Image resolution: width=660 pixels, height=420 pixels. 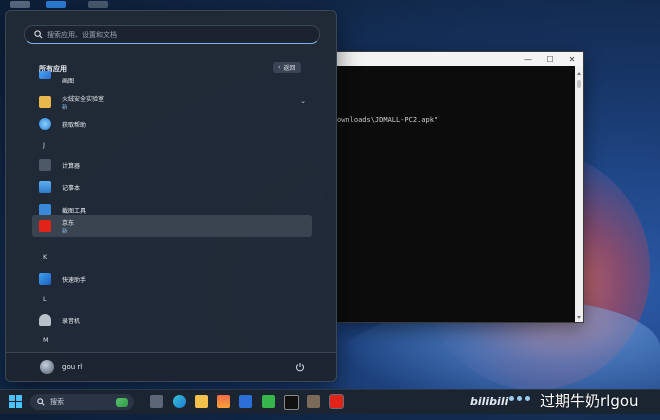 What do you see at coordinates (179, 401) in the screenshot?
I see `edge-icon` at bounding box center [179, 401].